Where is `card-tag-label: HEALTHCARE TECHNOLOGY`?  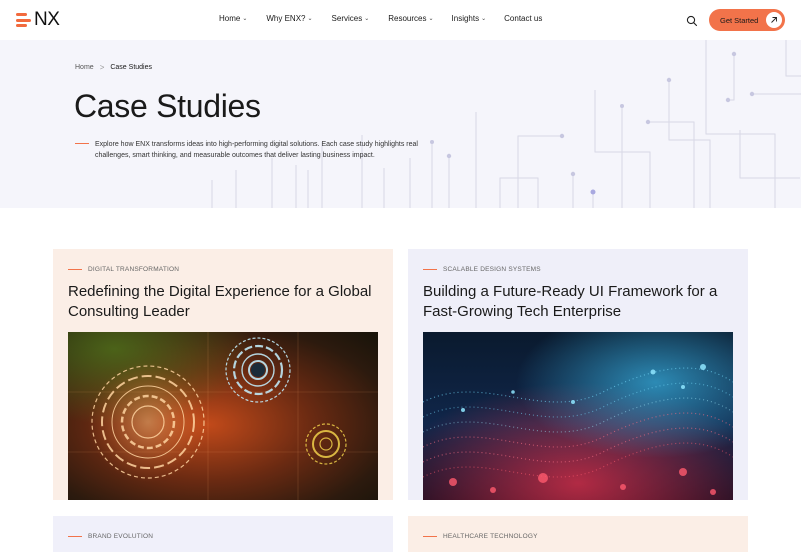
card-tag-label: HEALTHCARE TECHNOLOGY is located at coordinates (490, 536).